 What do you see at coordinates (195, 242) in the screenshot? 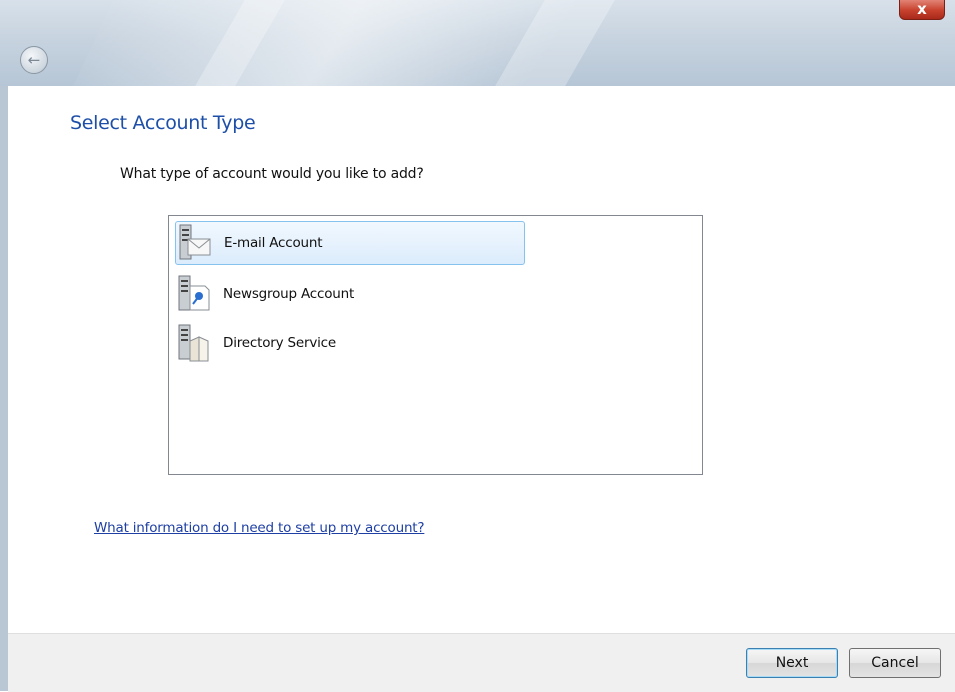
I see `email-account-icon` at bounding box center [195, 242].